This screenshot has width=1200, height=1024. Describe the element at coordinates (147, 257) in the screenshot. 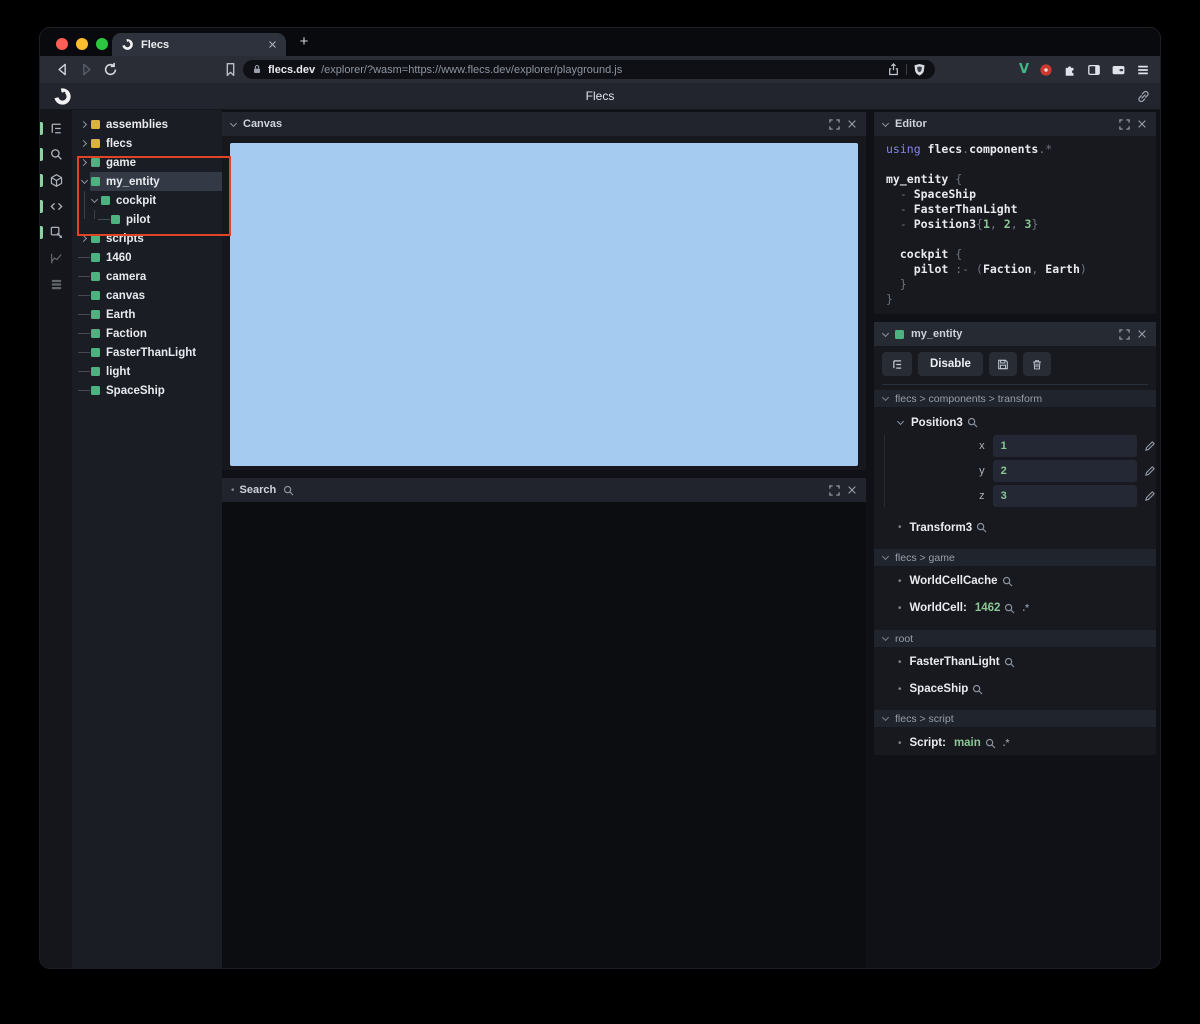

I see `tree-item-1460: 1460` at that location.